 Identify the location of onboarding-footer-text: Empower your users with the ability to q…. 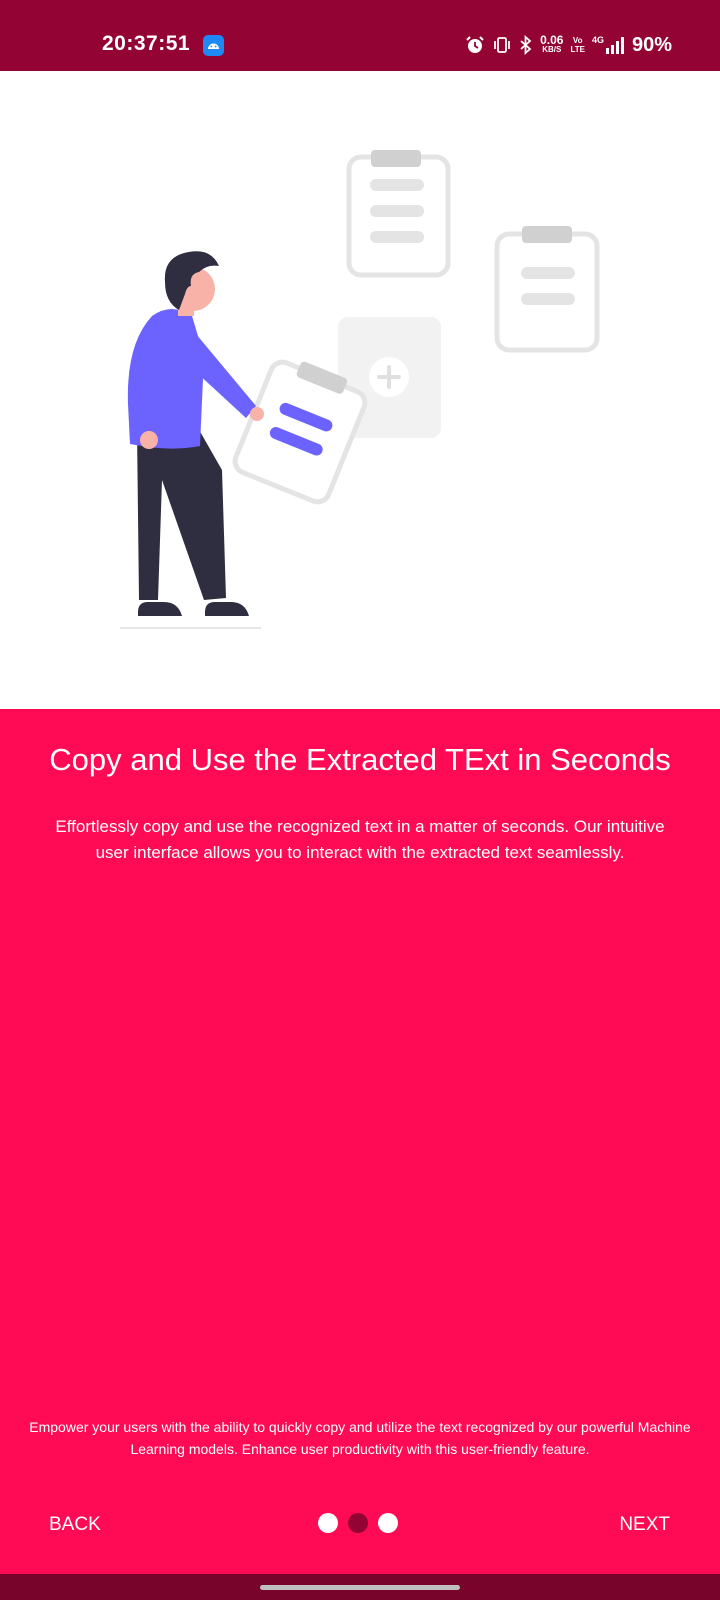
(360, 1438).